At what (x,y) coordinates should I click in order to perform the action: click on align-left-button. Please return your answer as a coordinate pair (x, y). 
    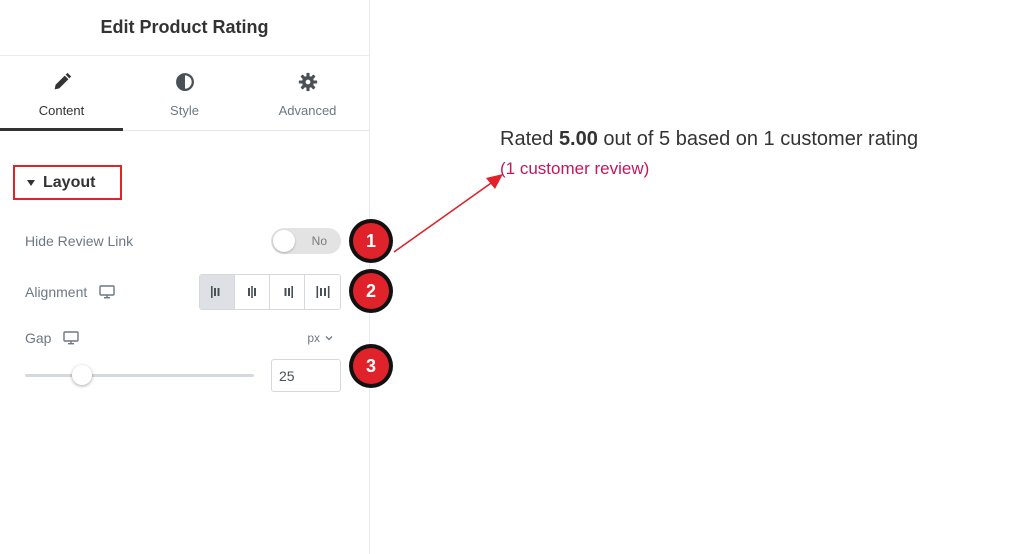
    Looking at the image, I should click on (217, 292).